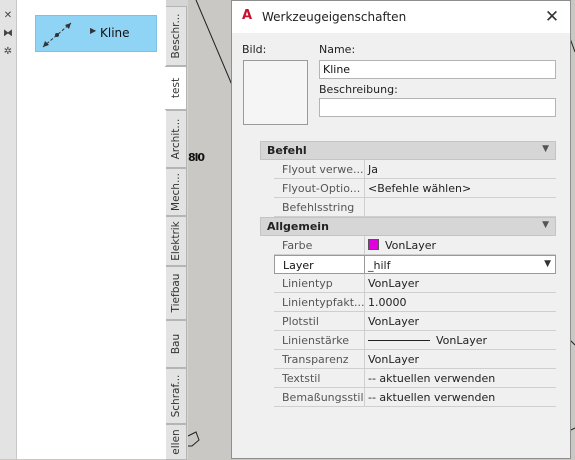 Image resolution: width=575 pixels, height=460 pixels. I want to click on flyout-arrow-icon: ▶, so click(93, 30).